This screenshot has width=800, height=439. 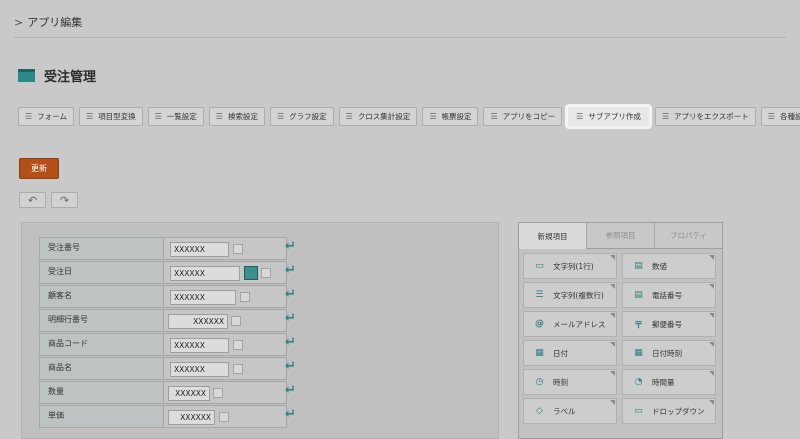 What do you see at coordinates (578, 295) in the screenshot?
I see `field-type-label: 文字列(複数行)` at bounding box center [578, 295].